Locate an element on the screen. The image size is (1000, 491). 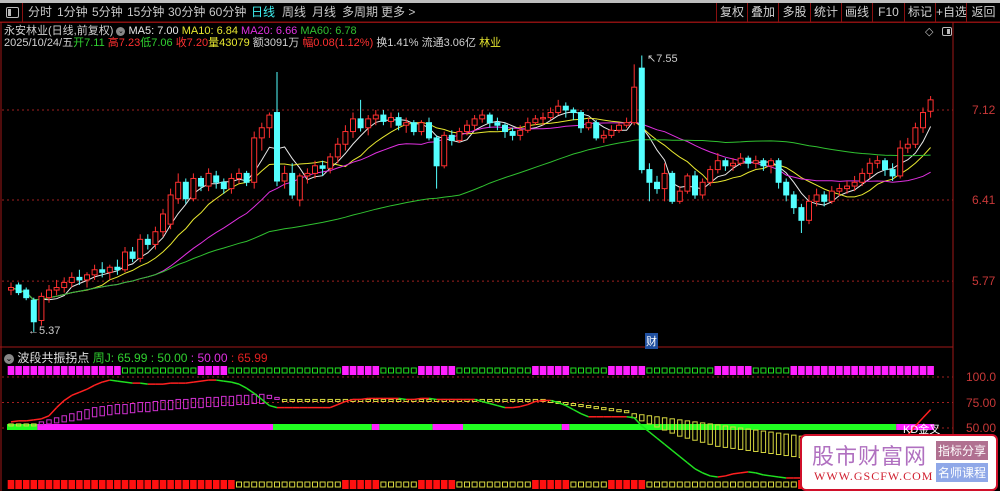
indicator-value-2: : 50.00 is located at coordinates (169, 358).